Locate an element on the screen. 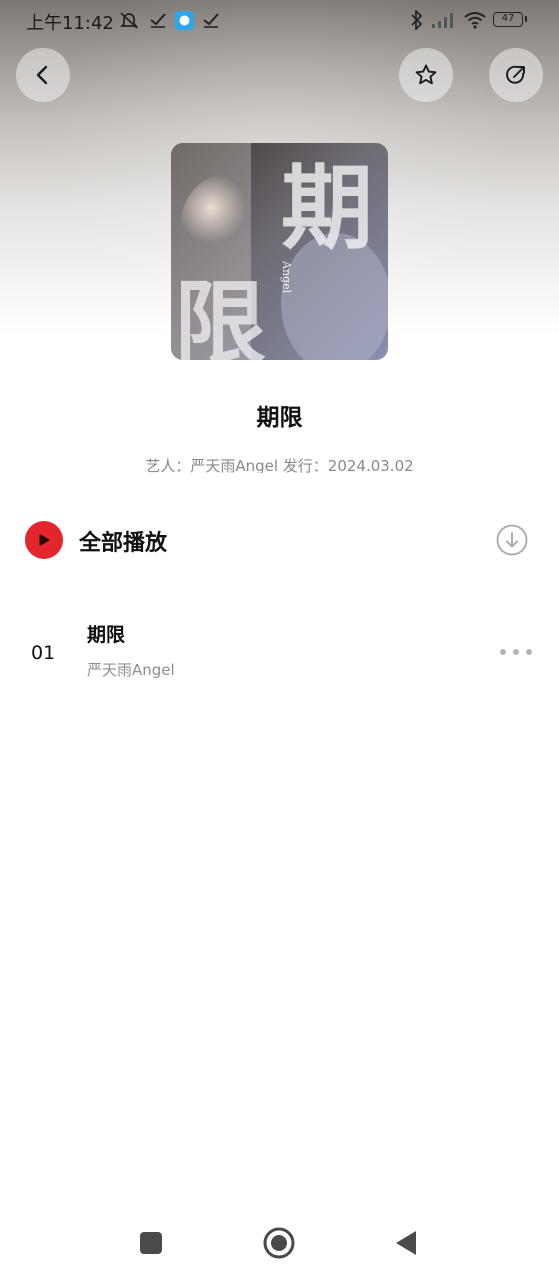  play-icon is located at coordinates (44, 540).